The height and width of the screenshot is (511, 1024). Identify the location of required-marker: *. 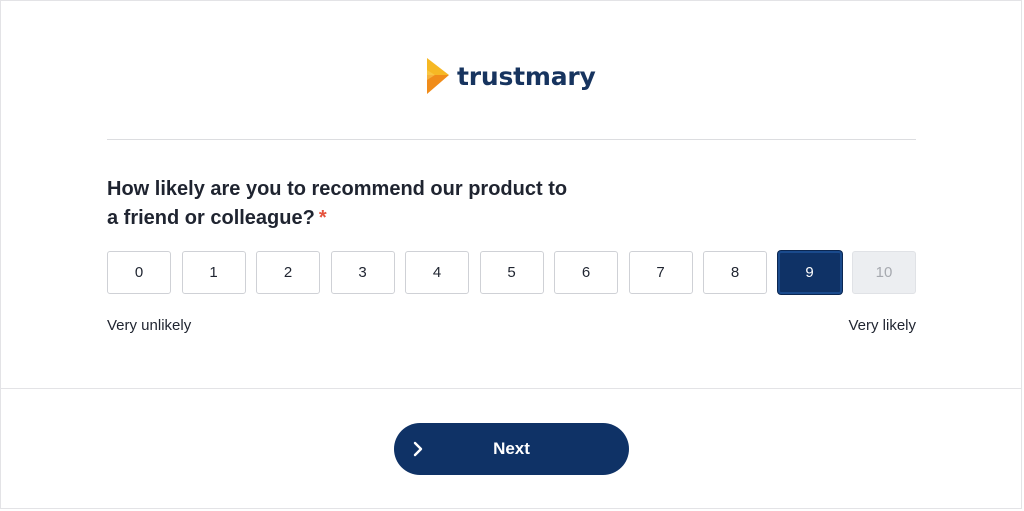
(322, 218).